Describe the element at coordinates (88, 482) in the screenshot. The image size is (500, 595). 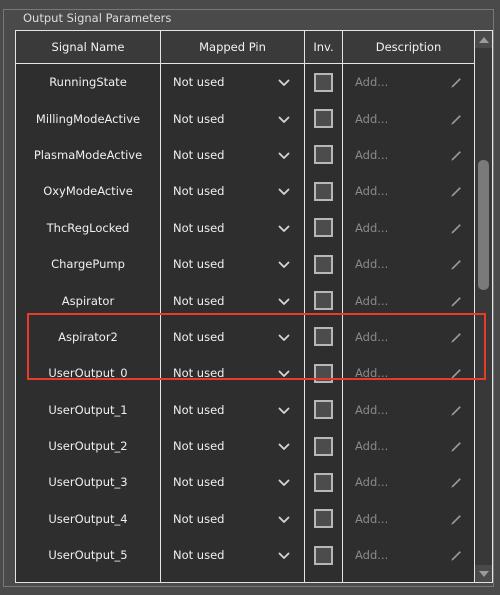
I see `cell-signal-name: UserOutput_3` at that location.